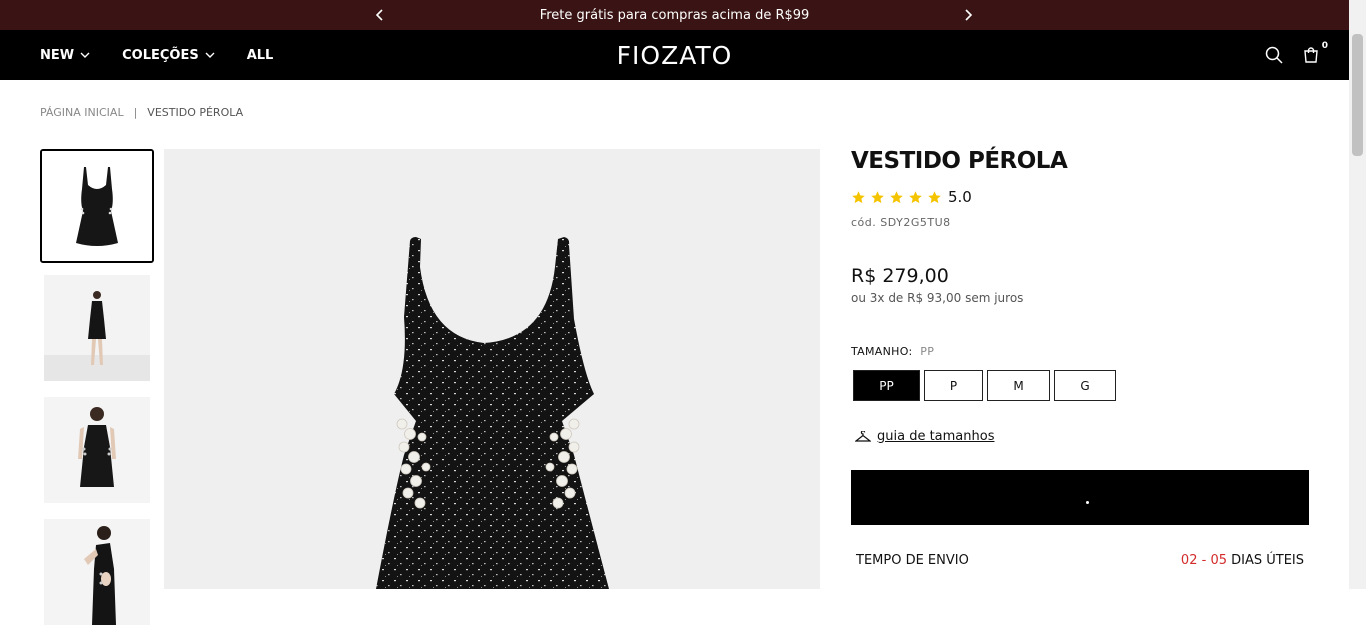 The width and height of the screenshot is (1366, 641). Describe the element at coordinates (936, 436) in the screenshot. I see `size-guide-text: guia de tamanhos` at that location.